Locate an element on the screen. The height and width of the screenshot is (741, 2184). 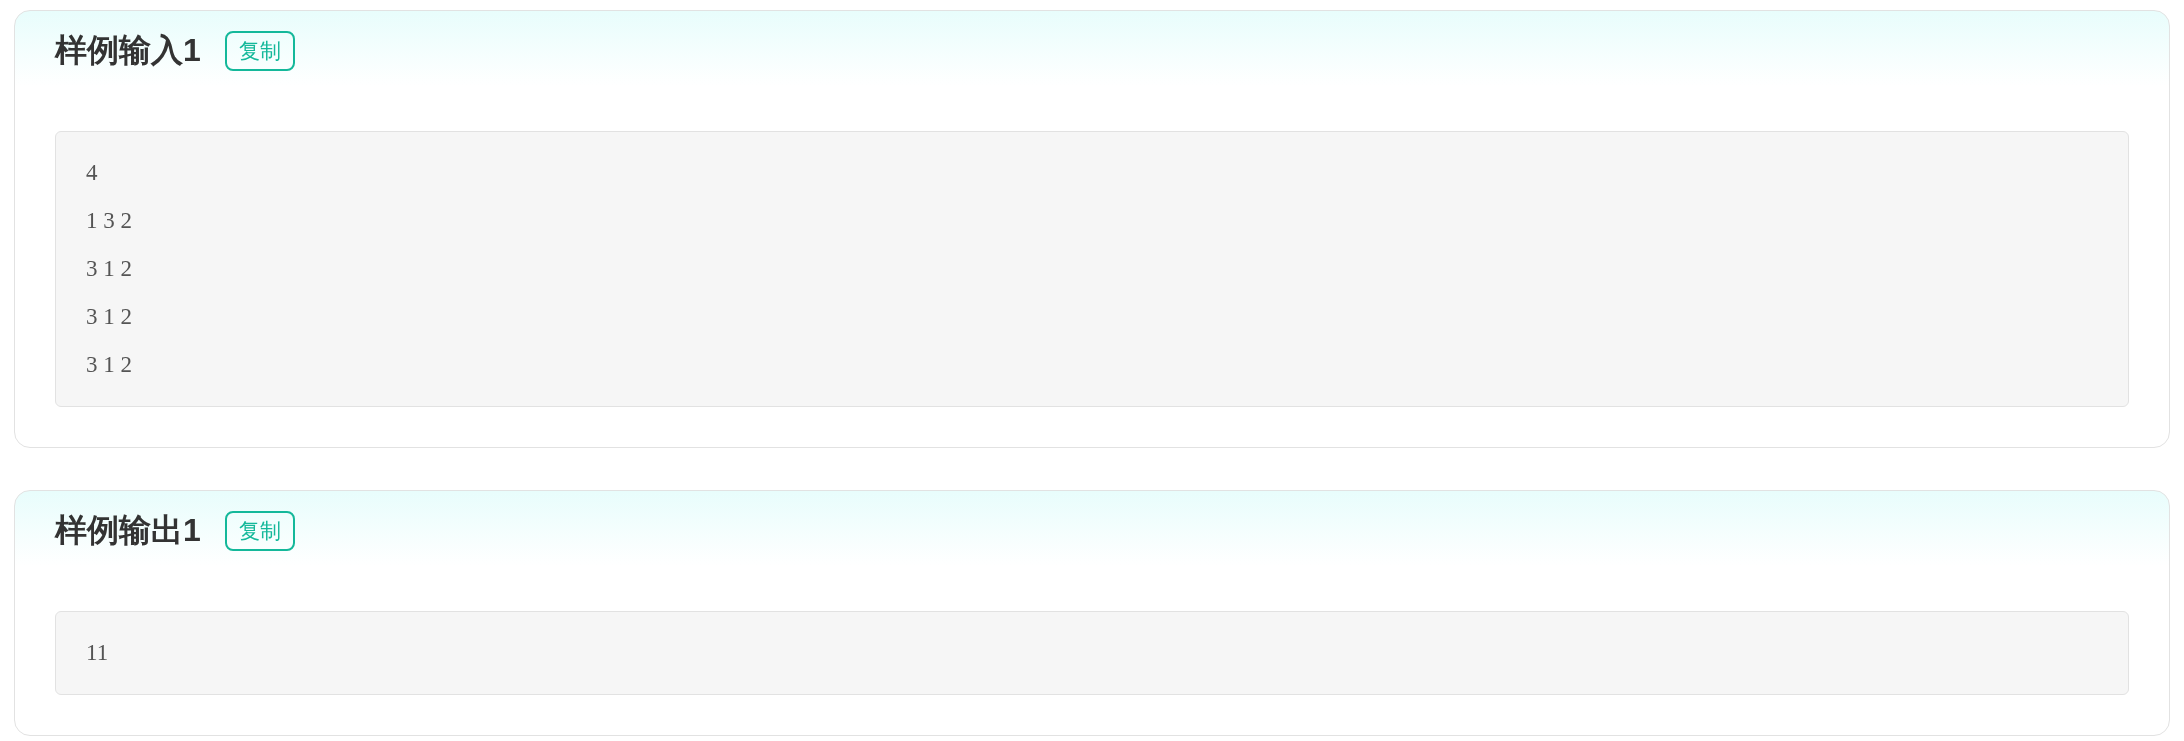
section-title: 样例输出1 is located at coordinates (128, 530).